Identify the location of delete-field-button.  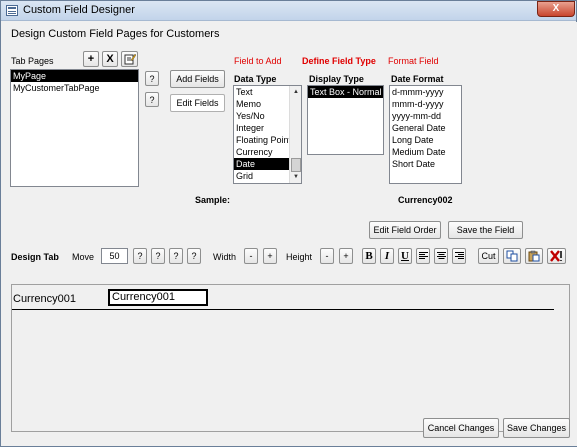
(556, 256).